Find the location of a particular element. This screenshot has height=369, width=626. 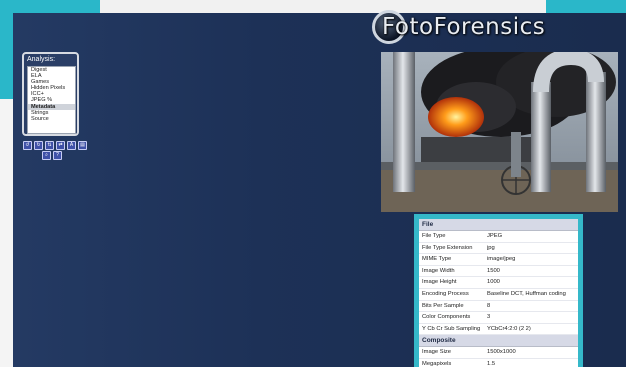

row-value: image/jpeg is located at coordinates (501, 259).